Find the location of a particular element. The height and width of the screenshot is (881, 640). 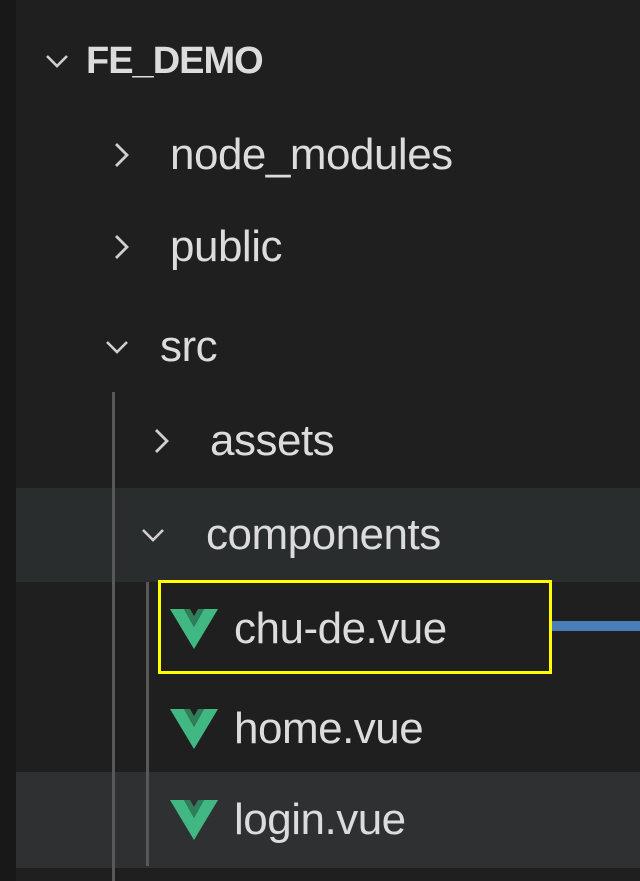

tree-item-label: components is located at coordinates (323, 534).